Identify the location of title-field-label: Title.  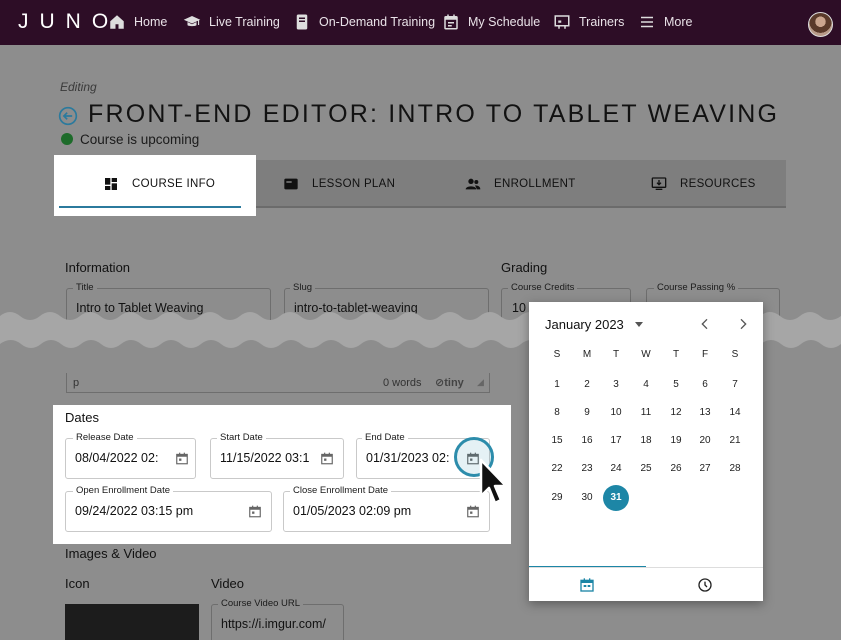
(85, 287).